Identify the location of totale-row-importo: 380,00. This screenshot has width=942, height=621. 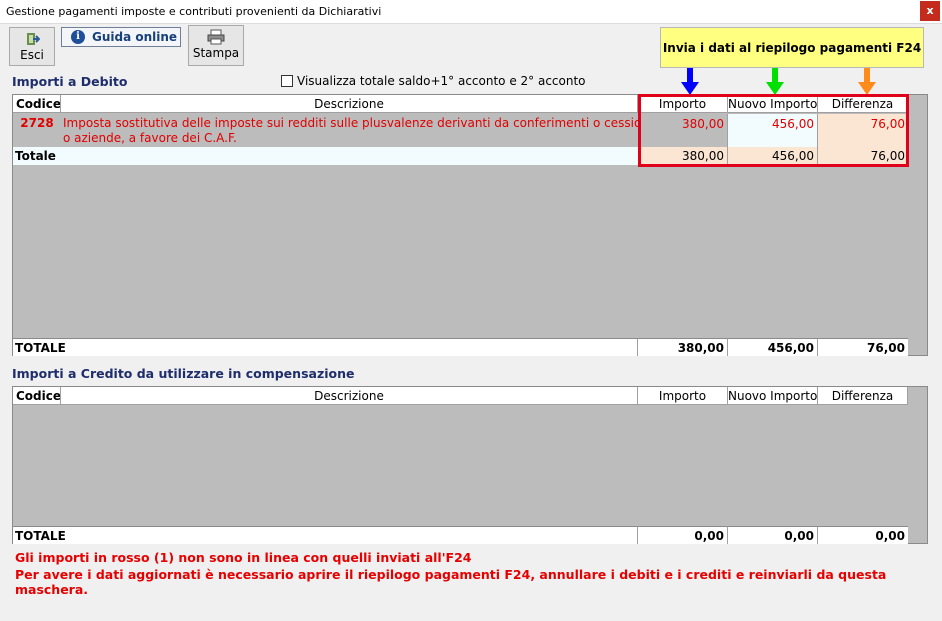
(683, 156).